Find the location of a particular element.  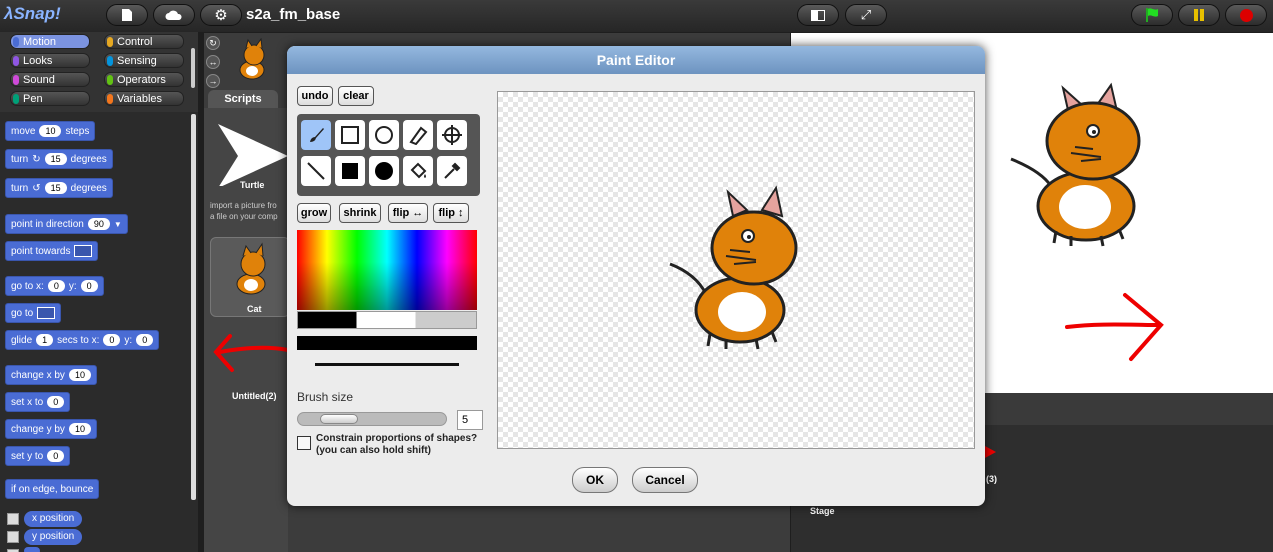

turn-ccw-degrees-slot: 15 is located at coordinates (55, 188).